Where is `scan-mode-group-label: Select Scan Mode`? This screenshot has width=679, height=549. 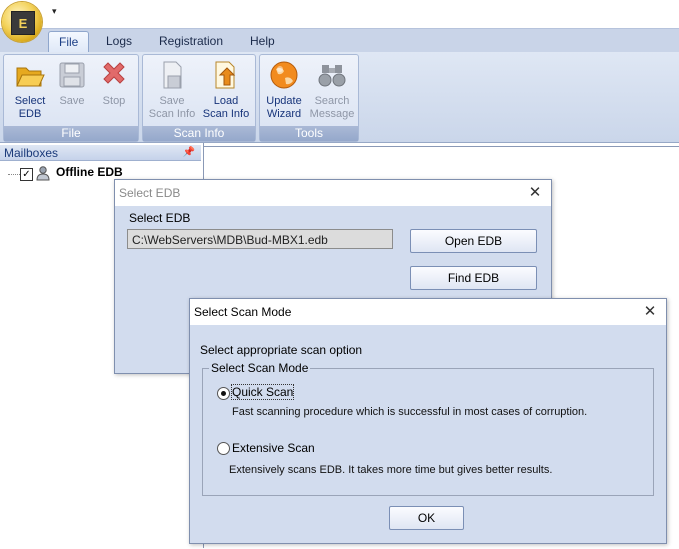 scan-mode-group-label: Select Scan Mode is located at coordinates (260, 368).